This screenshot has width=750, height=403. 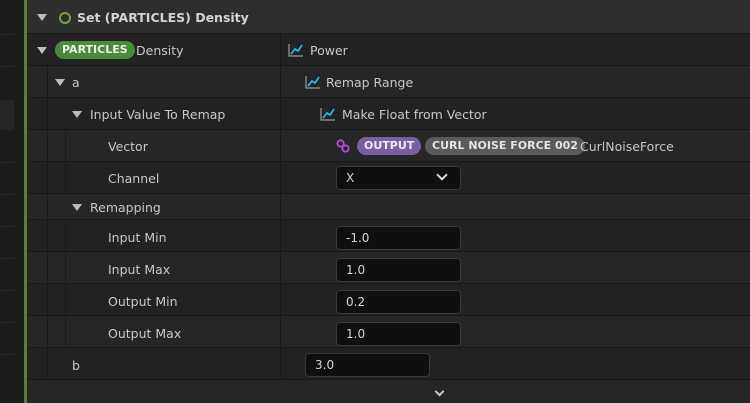 I want to click on input-max-row: Input Max 1.0, so click(x=388, y=268).